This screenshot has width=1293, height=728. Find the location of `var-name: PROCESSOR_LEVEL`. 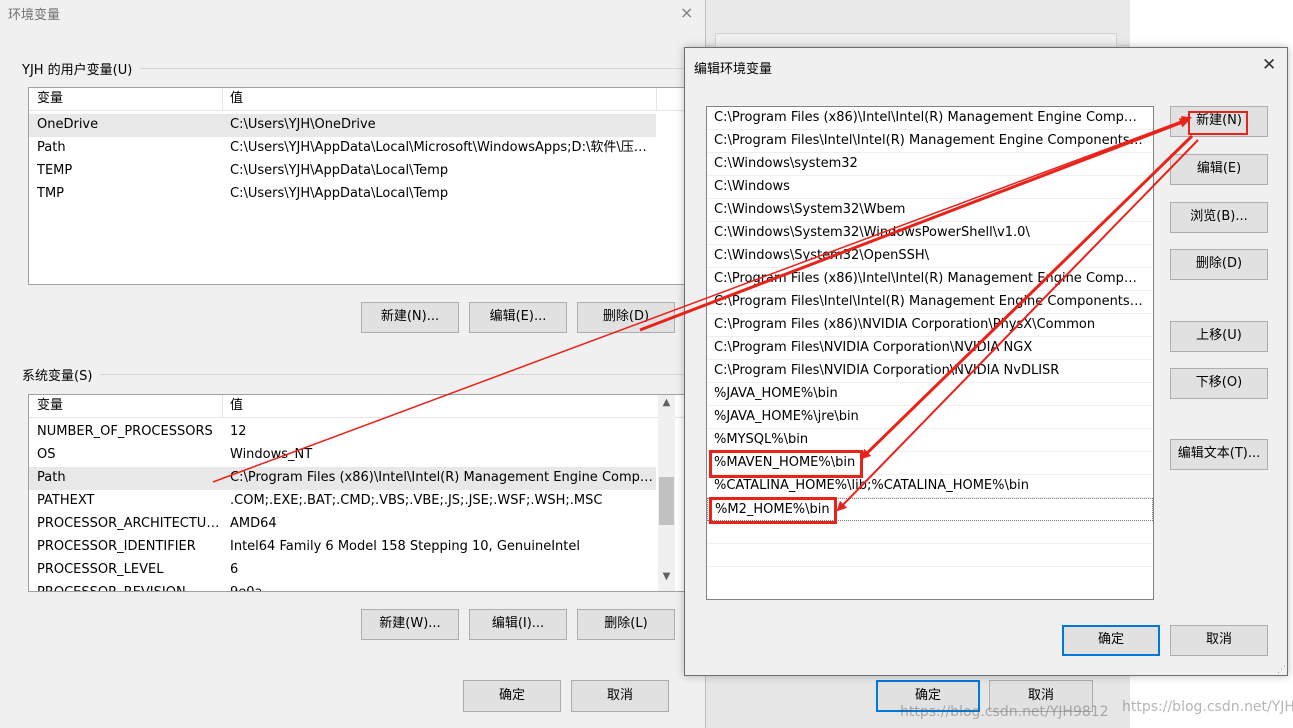

var-name: PROCESSOR_LEVEL is located at coordinates (100, 569).